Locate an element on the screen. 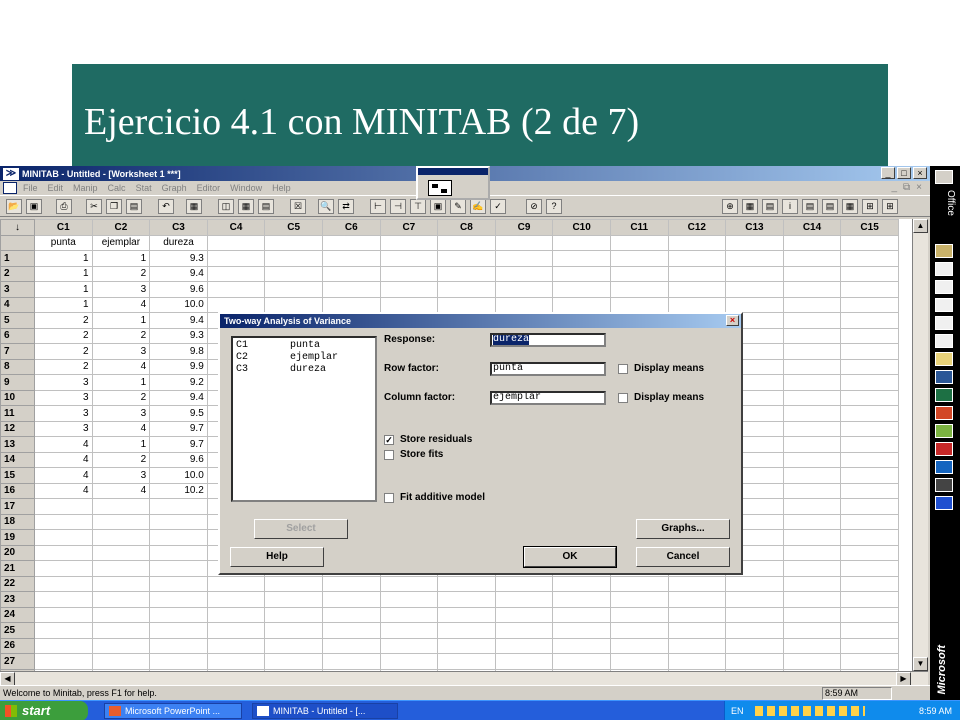 This screenshot has height=720, width=960. data-cell: 9.6 is located at coordinates (178, 459).